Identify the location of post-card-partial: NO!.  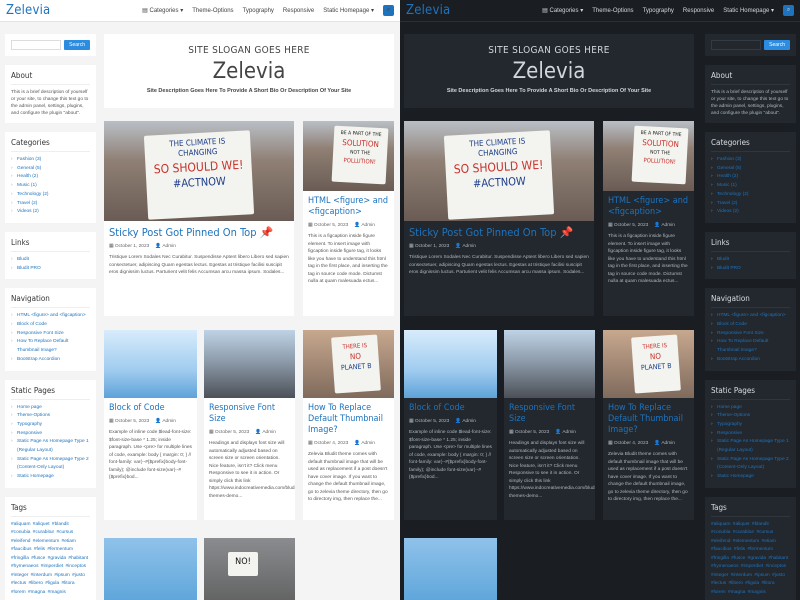
(249, 569).